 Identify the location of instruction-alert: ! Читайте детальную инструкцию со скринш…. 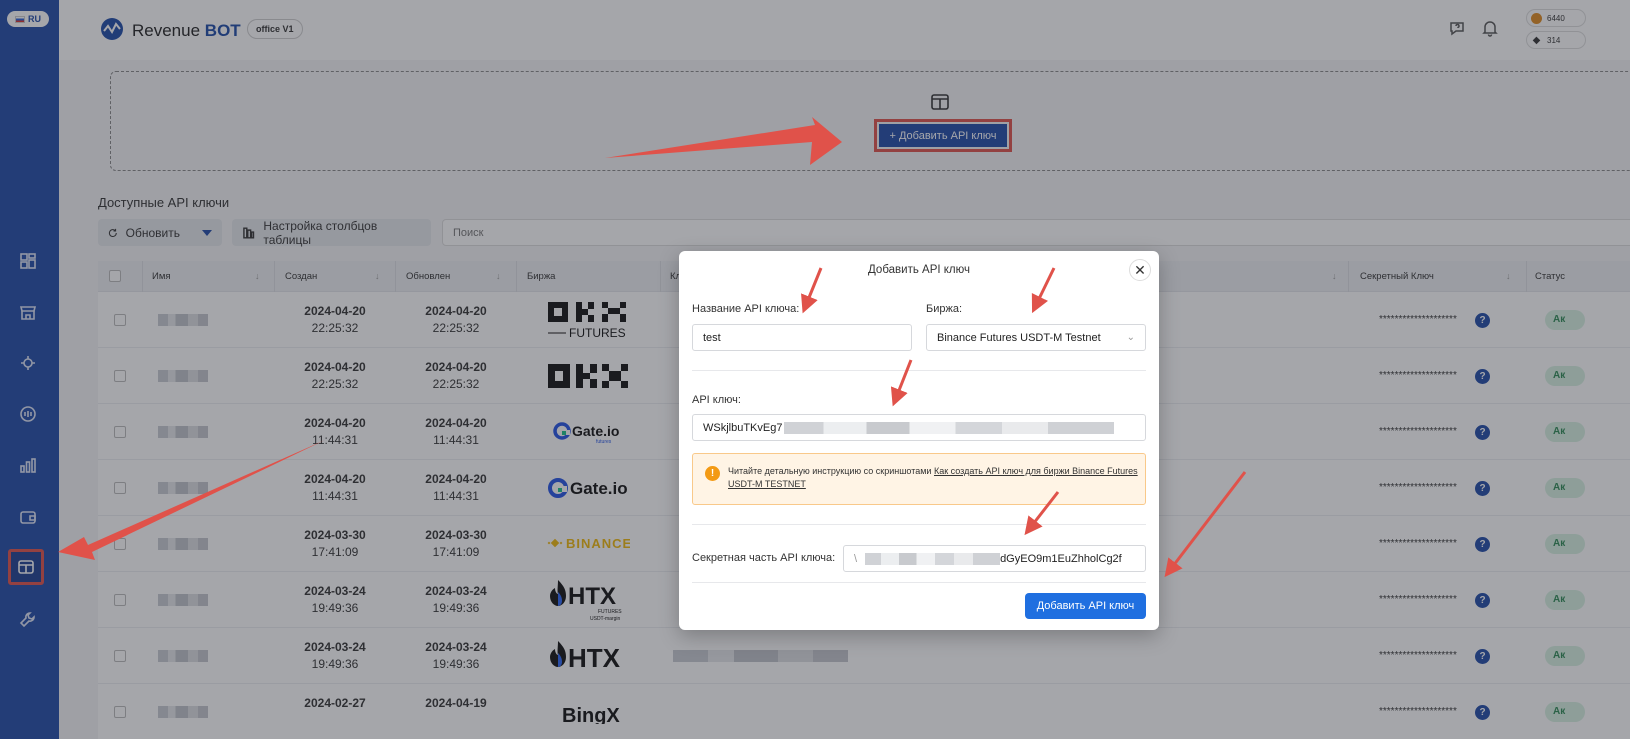
(919, 479).